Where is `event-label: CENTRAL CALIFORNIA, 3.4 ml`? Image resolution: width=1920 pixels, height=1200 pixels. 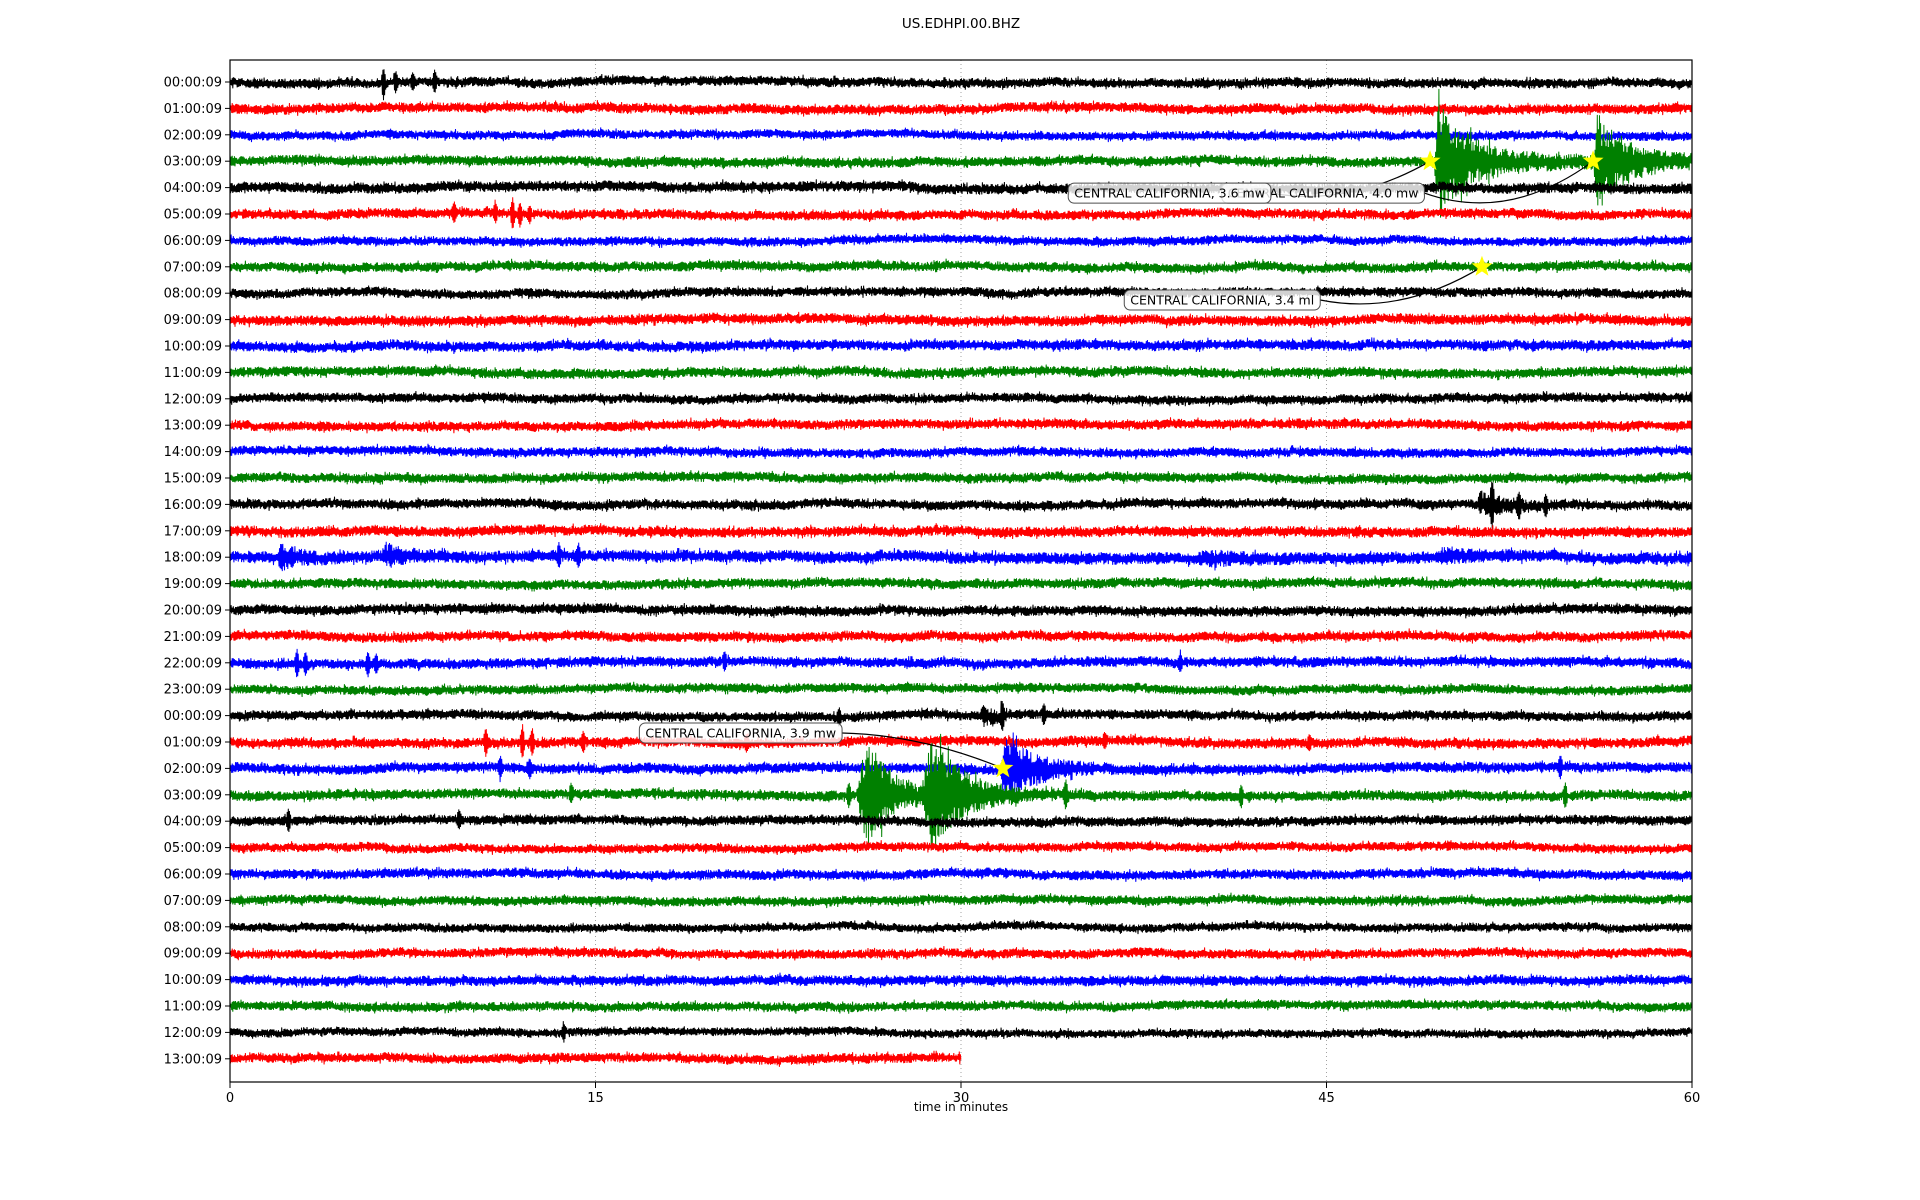
event-label: CENTRAL CALIFORNIA, 3.4 ml is located at coordinates (1222, 300).